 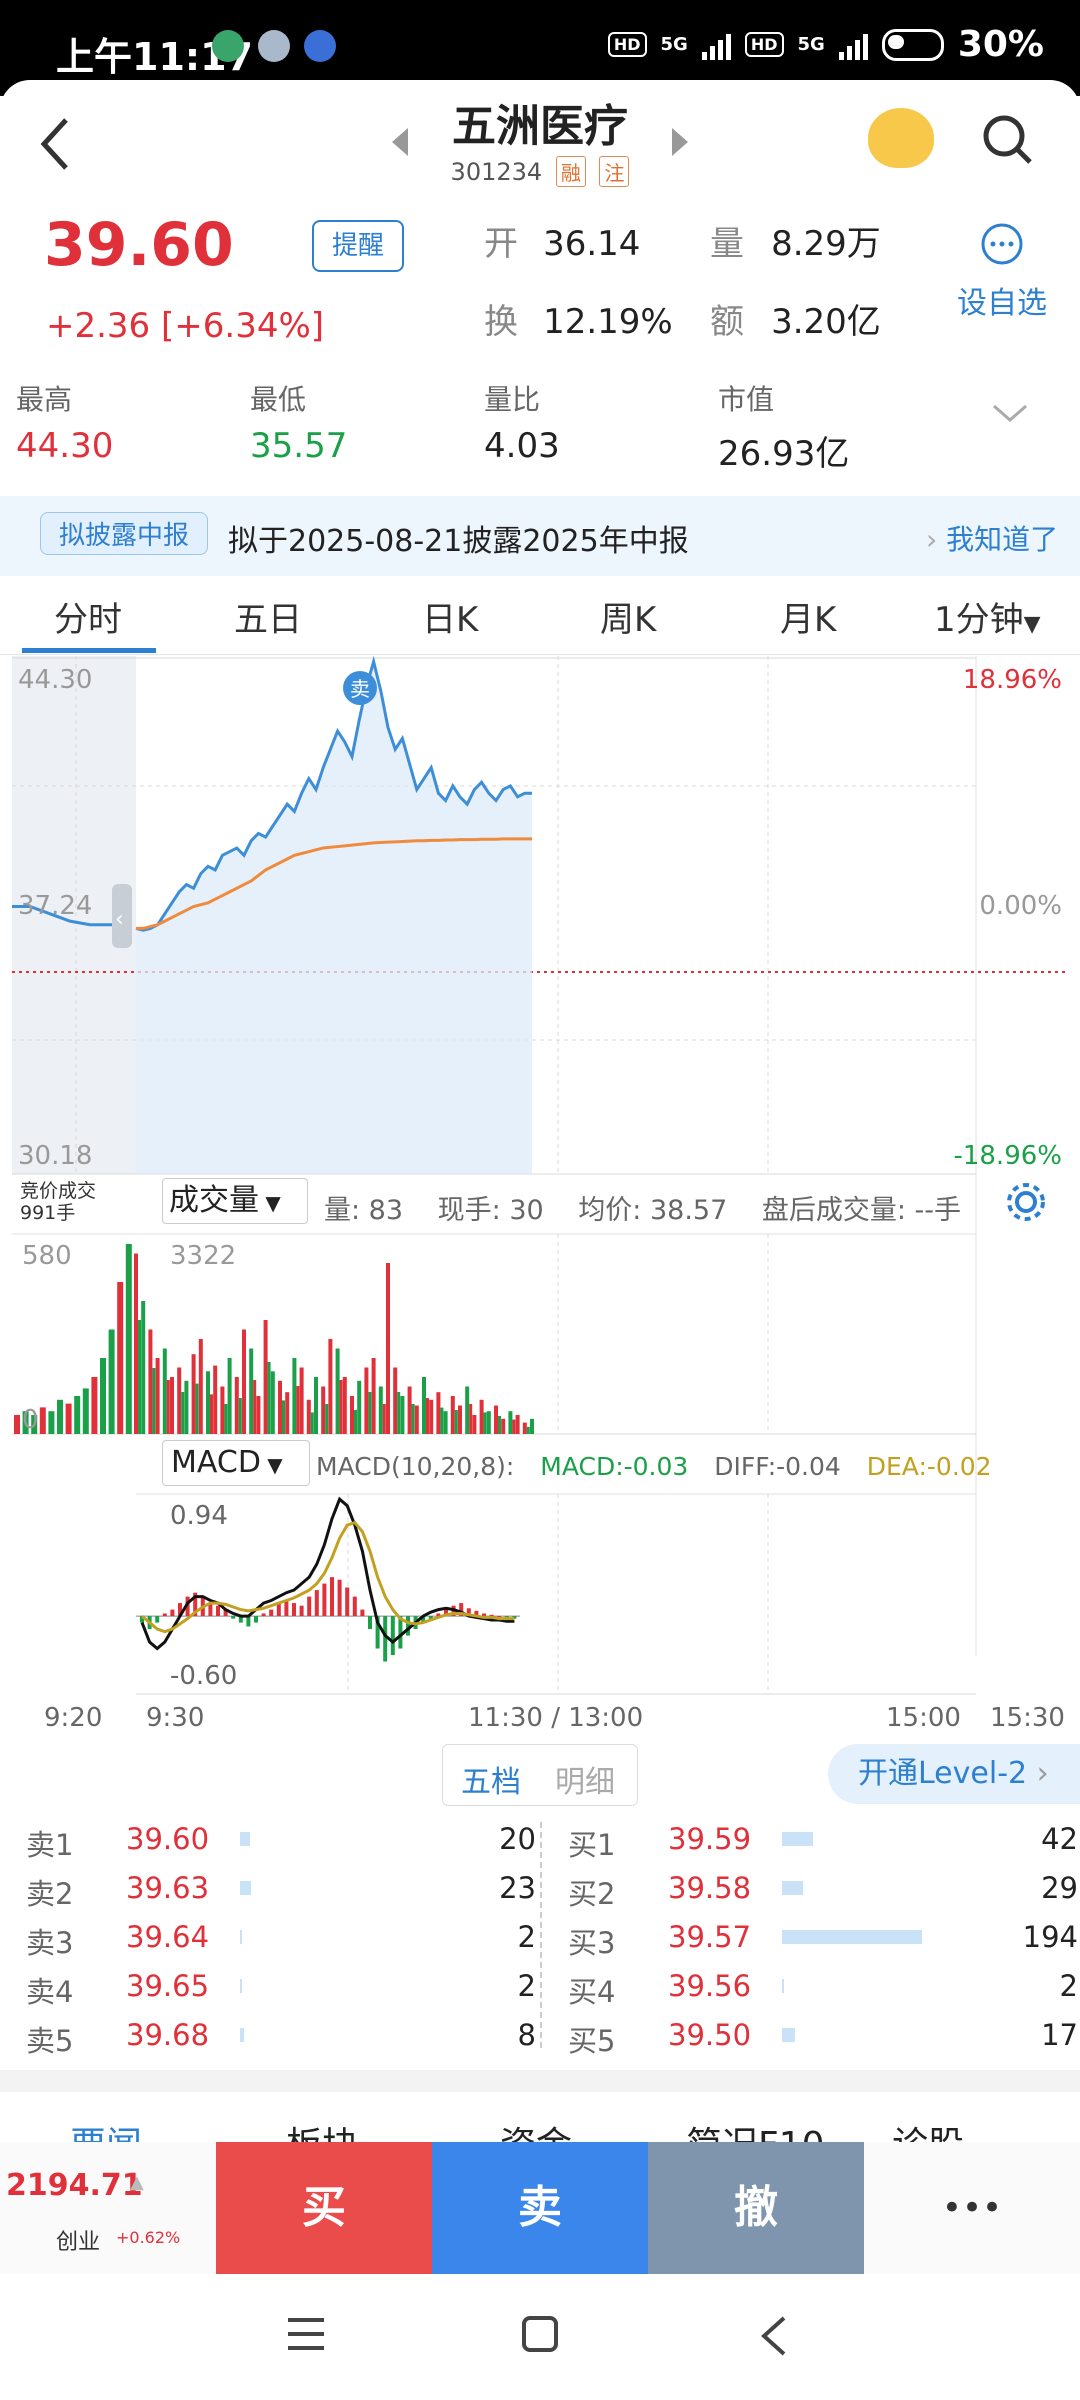 I want to click on stat-value: 26.93亿, so click(x=784, y=454).